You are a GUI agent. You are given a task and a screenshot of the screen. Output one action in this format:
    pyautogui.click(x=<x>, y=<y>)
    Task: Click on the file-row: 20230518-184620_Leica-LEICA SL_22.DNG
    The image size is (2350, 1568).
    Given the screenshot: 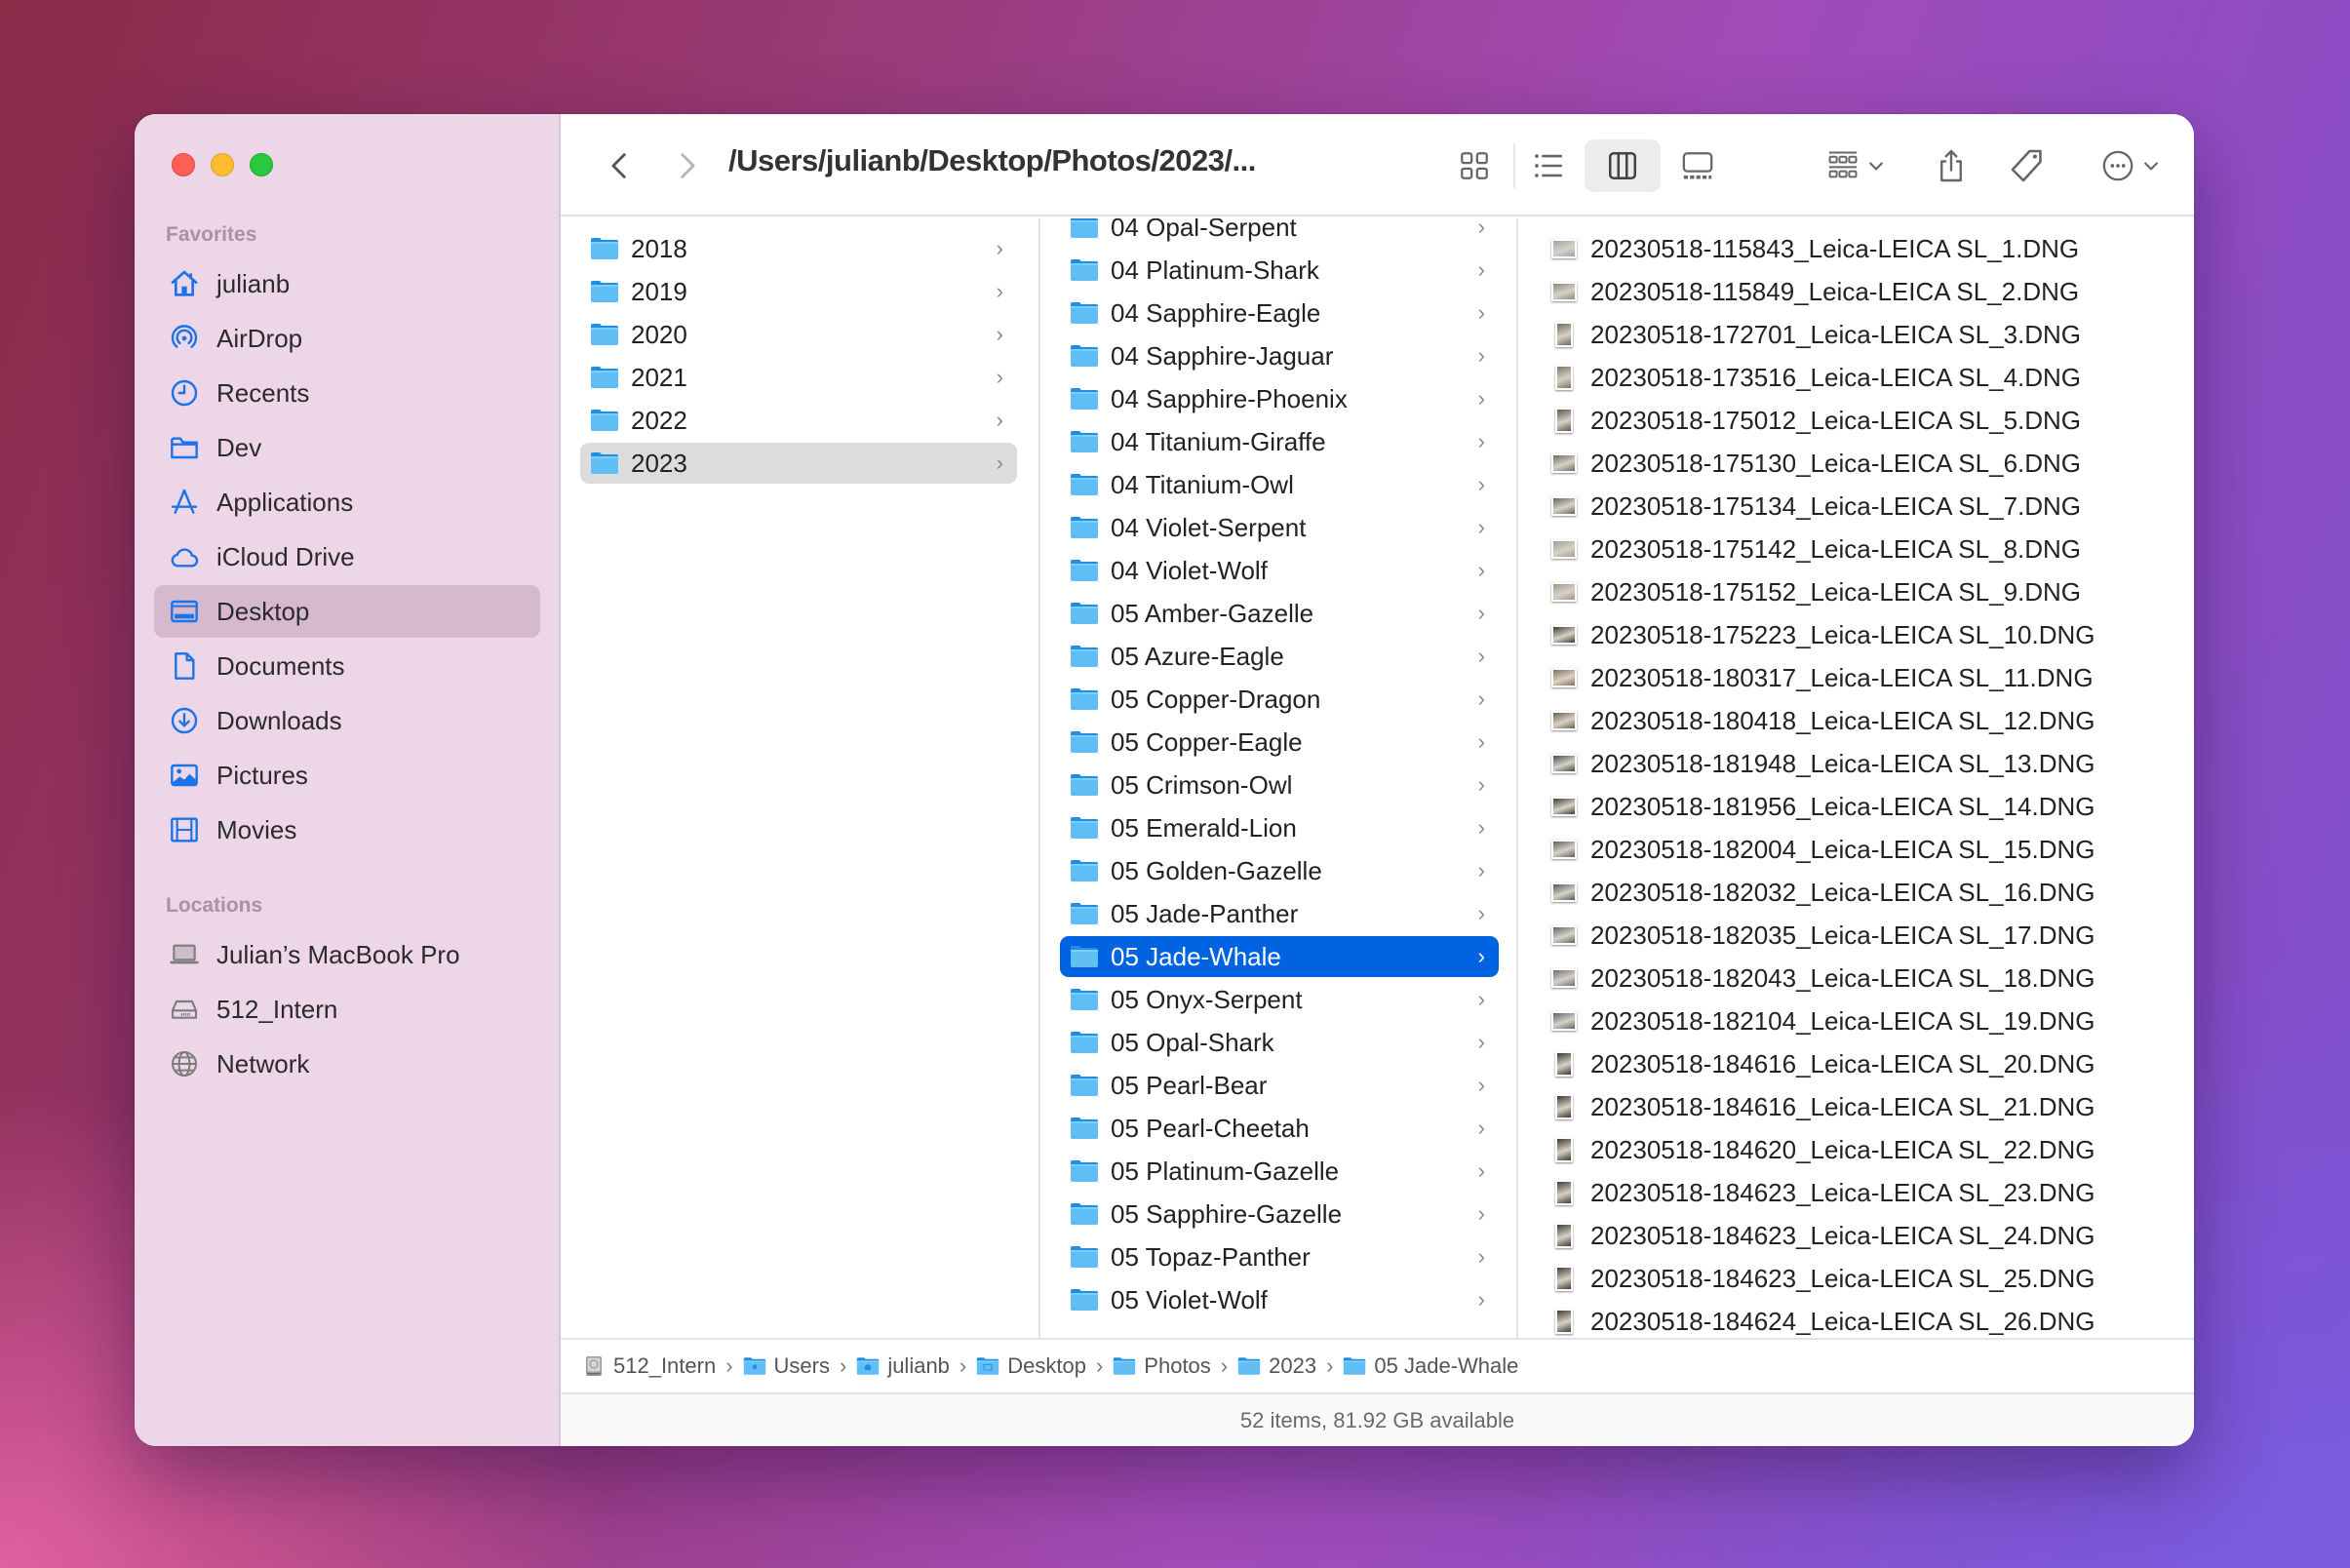 What is the action you would take?
    pyautogui.click(x=1859, y=1149)
    